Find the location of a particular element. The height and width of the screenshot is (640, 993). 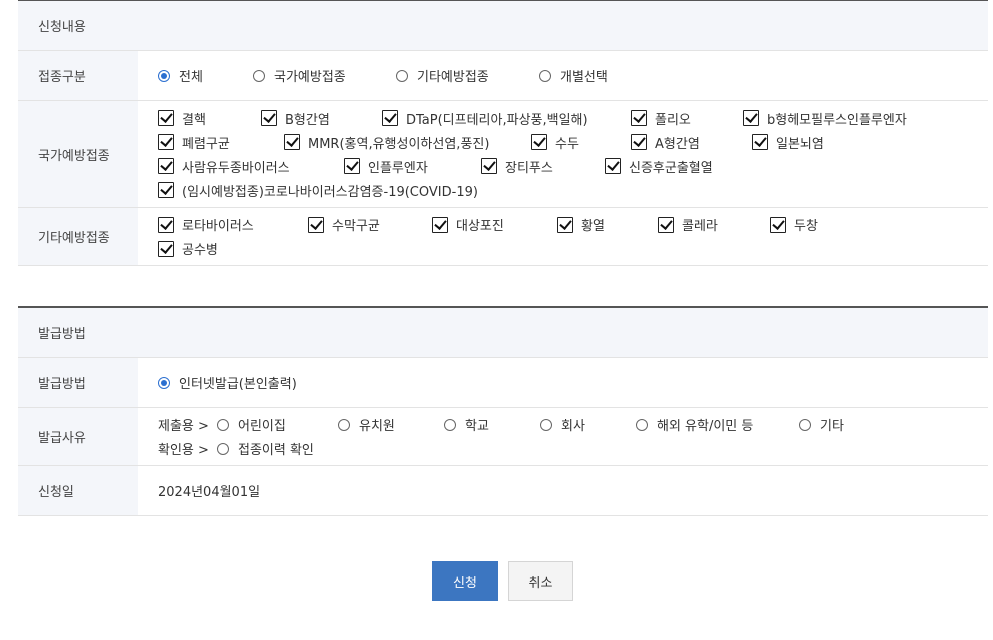

vaccine-checkbox: 신증후군출혈열 is located at coordinates (659, 166).